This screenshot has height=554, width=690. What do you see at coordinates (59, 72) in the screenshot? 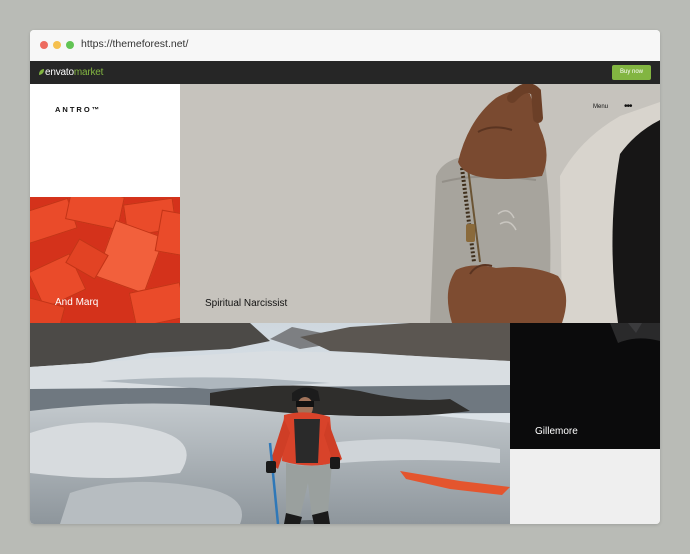
I see `envato-logo-main: envato` at bounding box center [59, 72].